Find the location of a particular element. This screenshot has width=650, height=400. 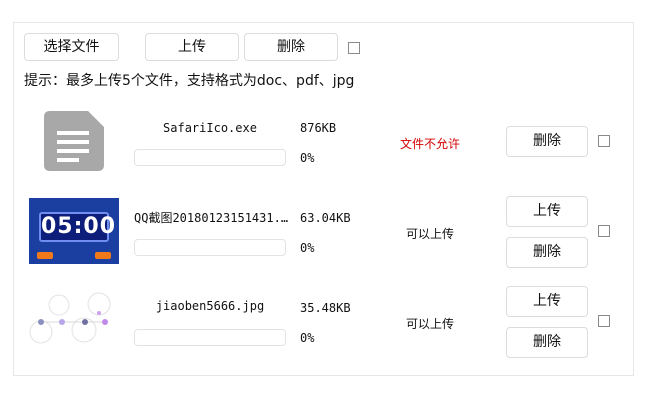

file-size: 35.48KB is located at coordinates (325, 308).